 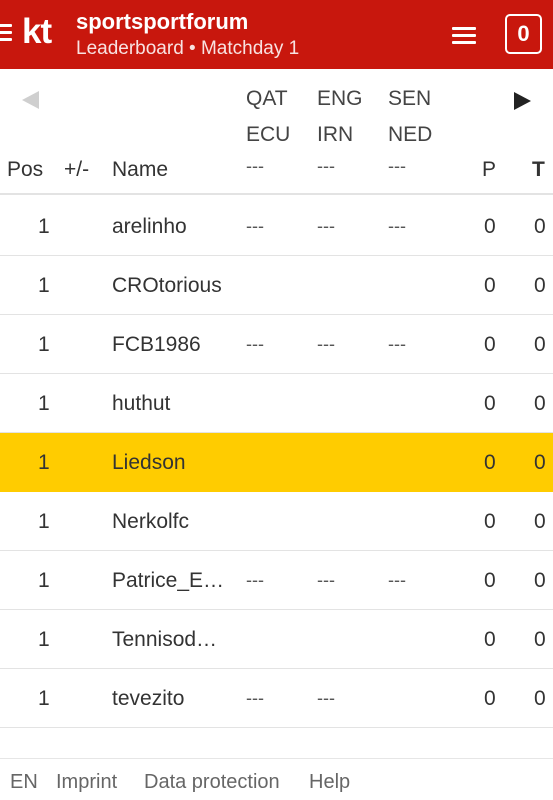 I want to click on row-username: Nerkolfc, so click(x=150, y=521).